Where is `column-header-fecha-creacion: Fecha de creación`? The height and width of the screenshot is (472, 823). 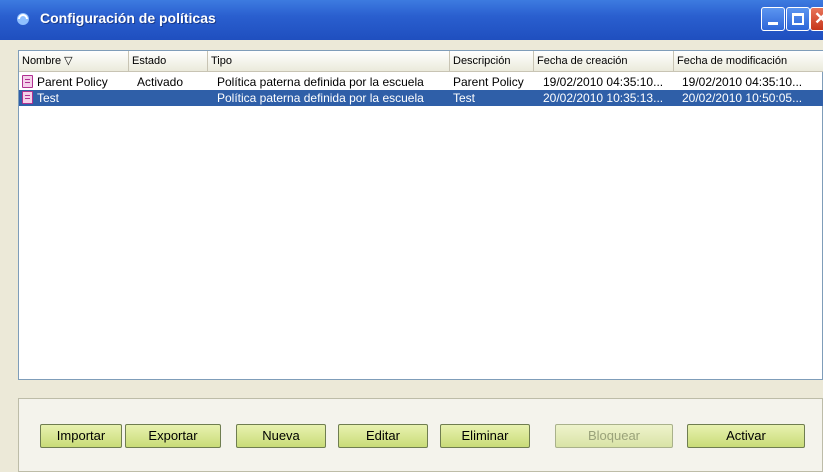
column-header-fecha-creacion: Fecha de creación is located at coordinates (604, 61).